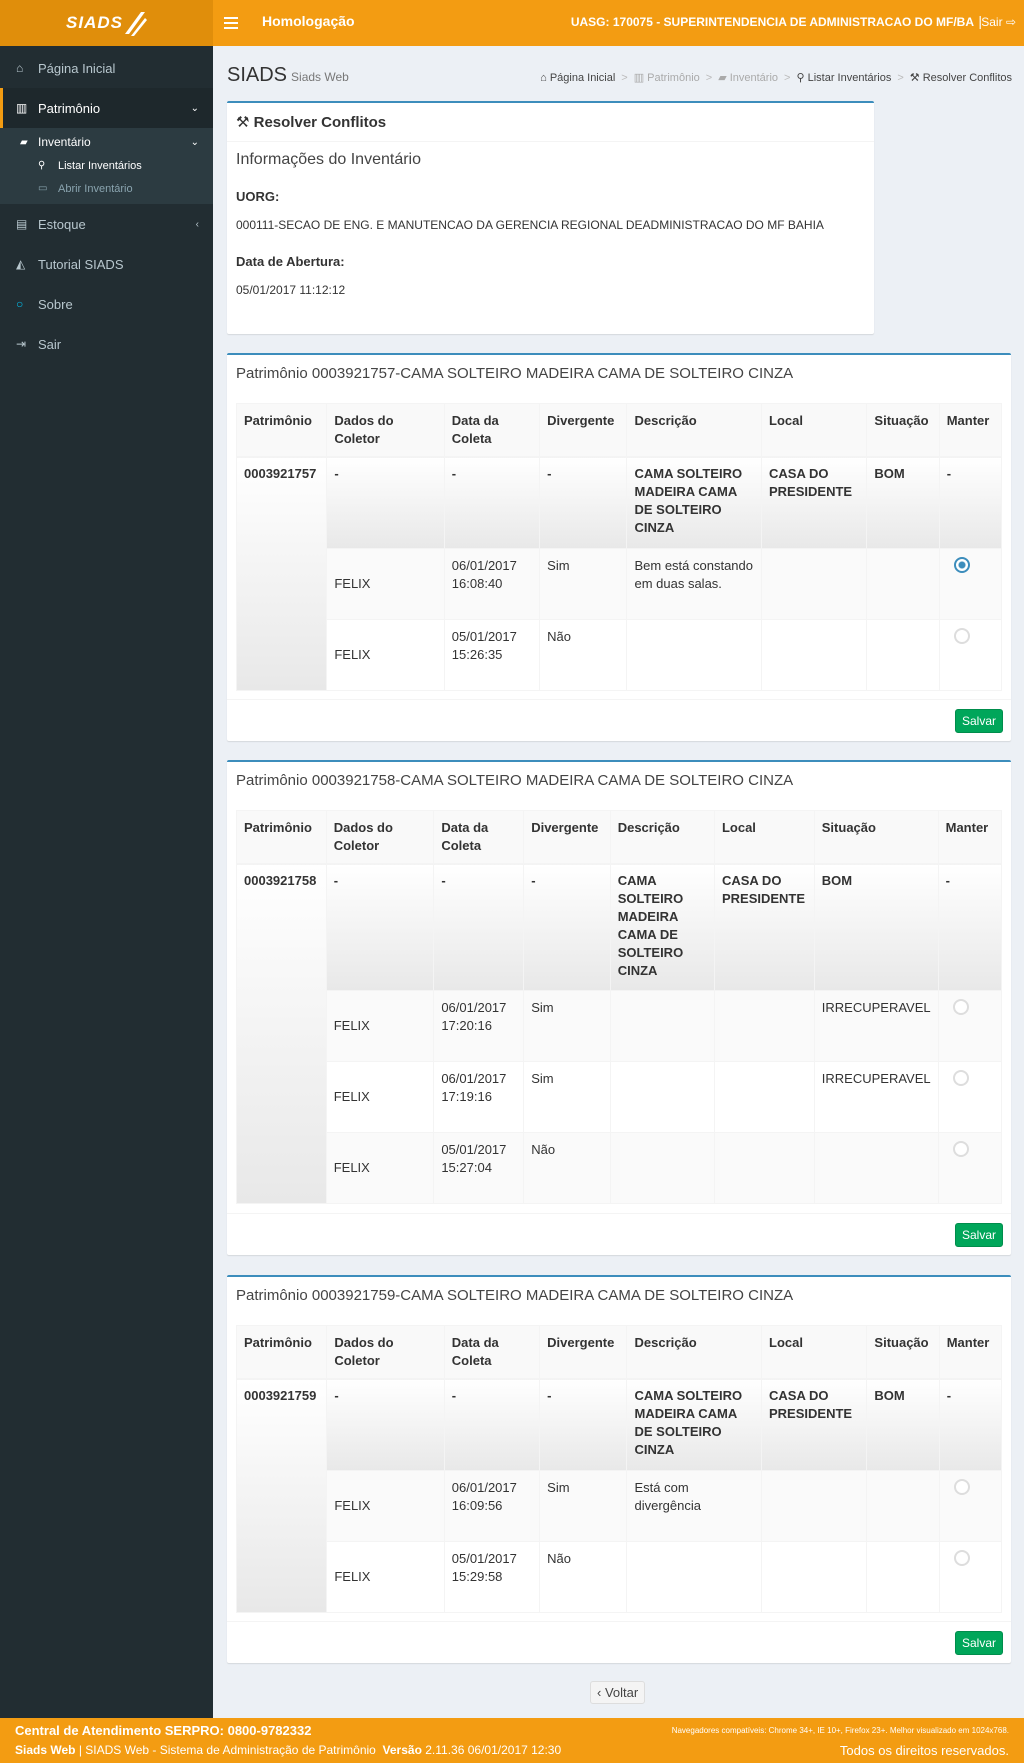  I want to click on sidebar-item-label: Inventário, so click(64, 142).